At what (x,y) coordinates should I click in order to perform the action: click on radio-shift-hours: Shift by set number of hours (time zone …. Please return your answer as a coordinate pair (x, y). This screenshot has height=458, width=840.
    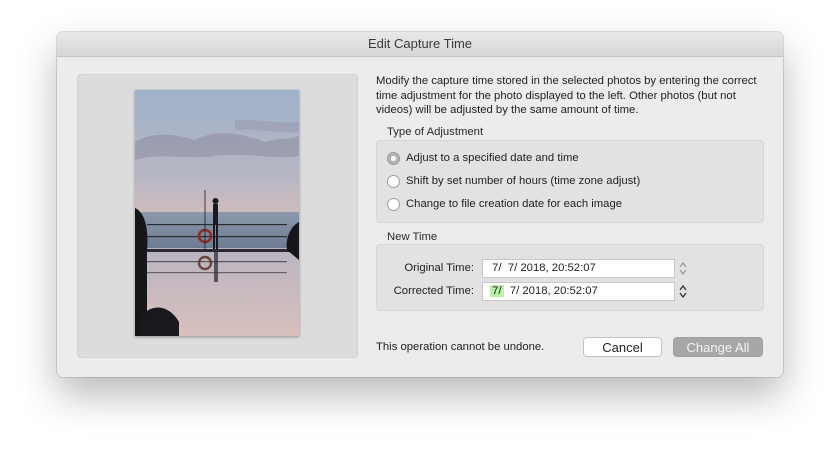
    Looking at the image, I should click on (513, 181).